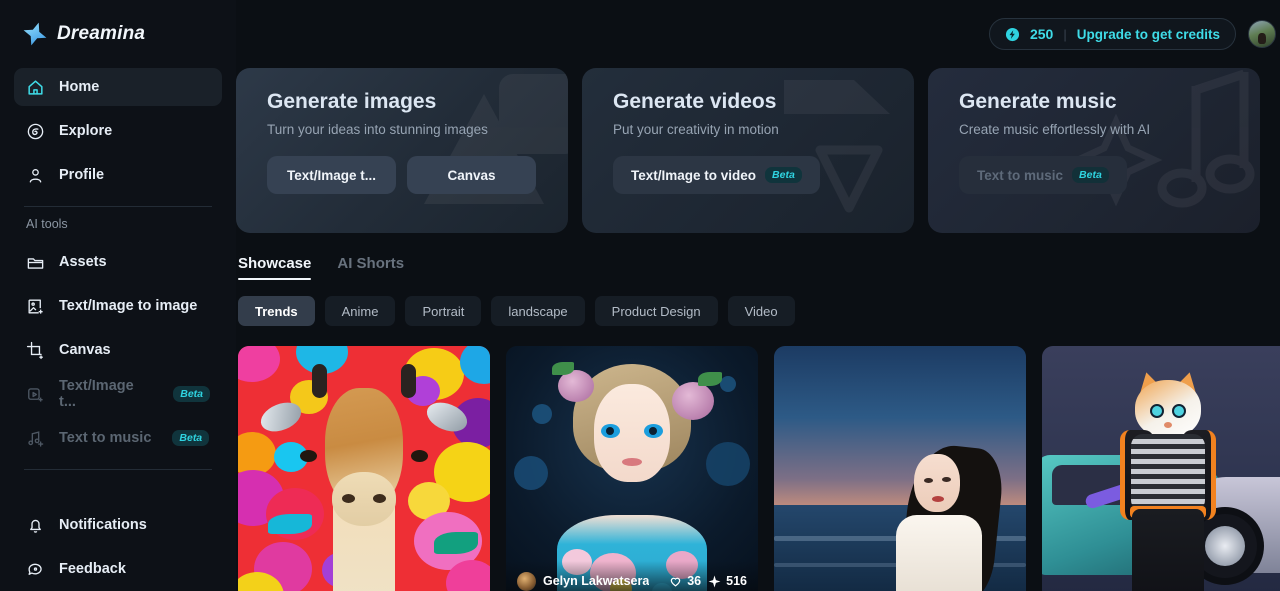  What do you see at coordinates (128, 306) in the screenshot?
I see `sidebar-item-label: Text/Image to image` at bounding box center [128, 306].